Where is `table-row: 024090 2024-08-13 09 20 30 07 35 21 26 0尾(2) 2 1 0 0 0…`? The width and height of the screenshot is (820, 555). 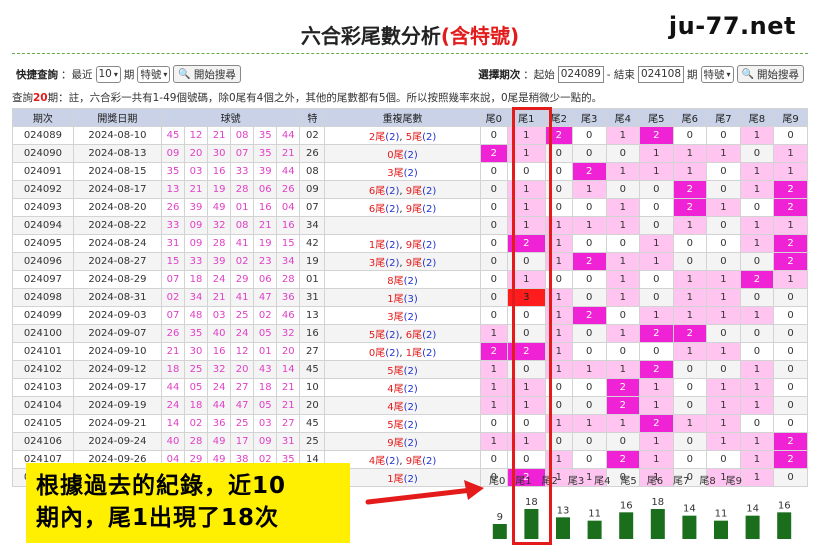 table-row: 024090 2024-08-13 09 20 30 07 35 21 26 0尾(2) 2 1 0 0 0… is located at coordinates (410, 153).